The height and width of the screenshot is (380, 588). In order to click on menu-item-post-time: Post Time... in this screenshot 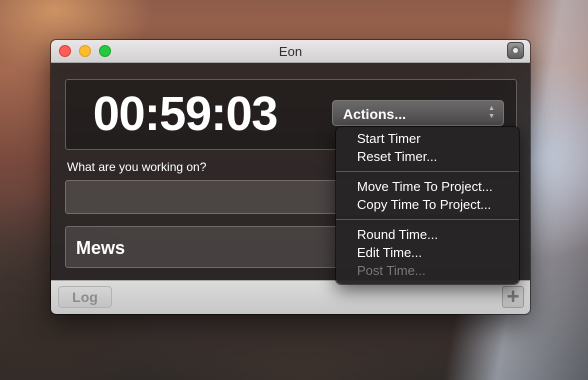, I will do `click(391, 270)`.